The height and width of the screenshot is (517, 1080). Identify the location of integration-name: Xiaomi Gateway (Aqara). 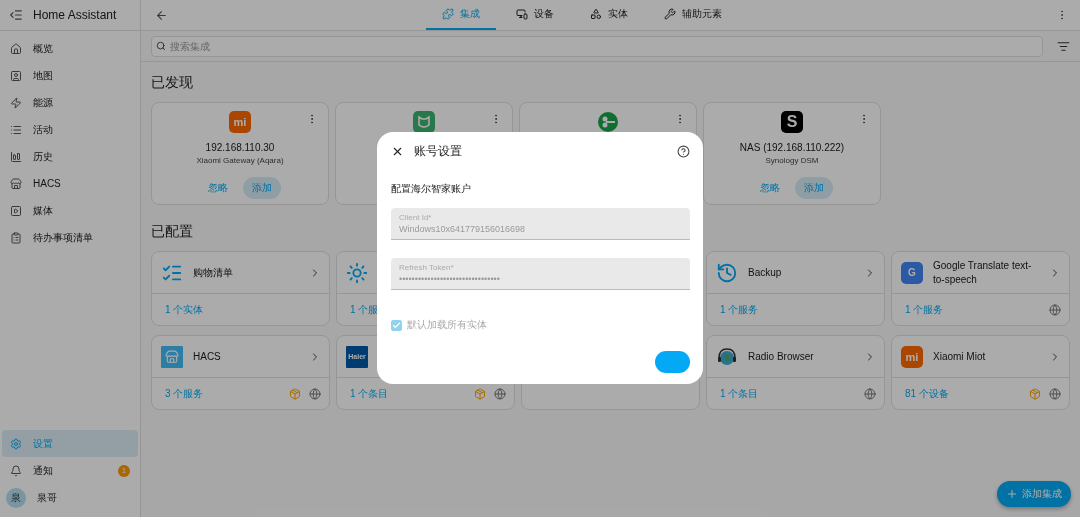
(240, 160).